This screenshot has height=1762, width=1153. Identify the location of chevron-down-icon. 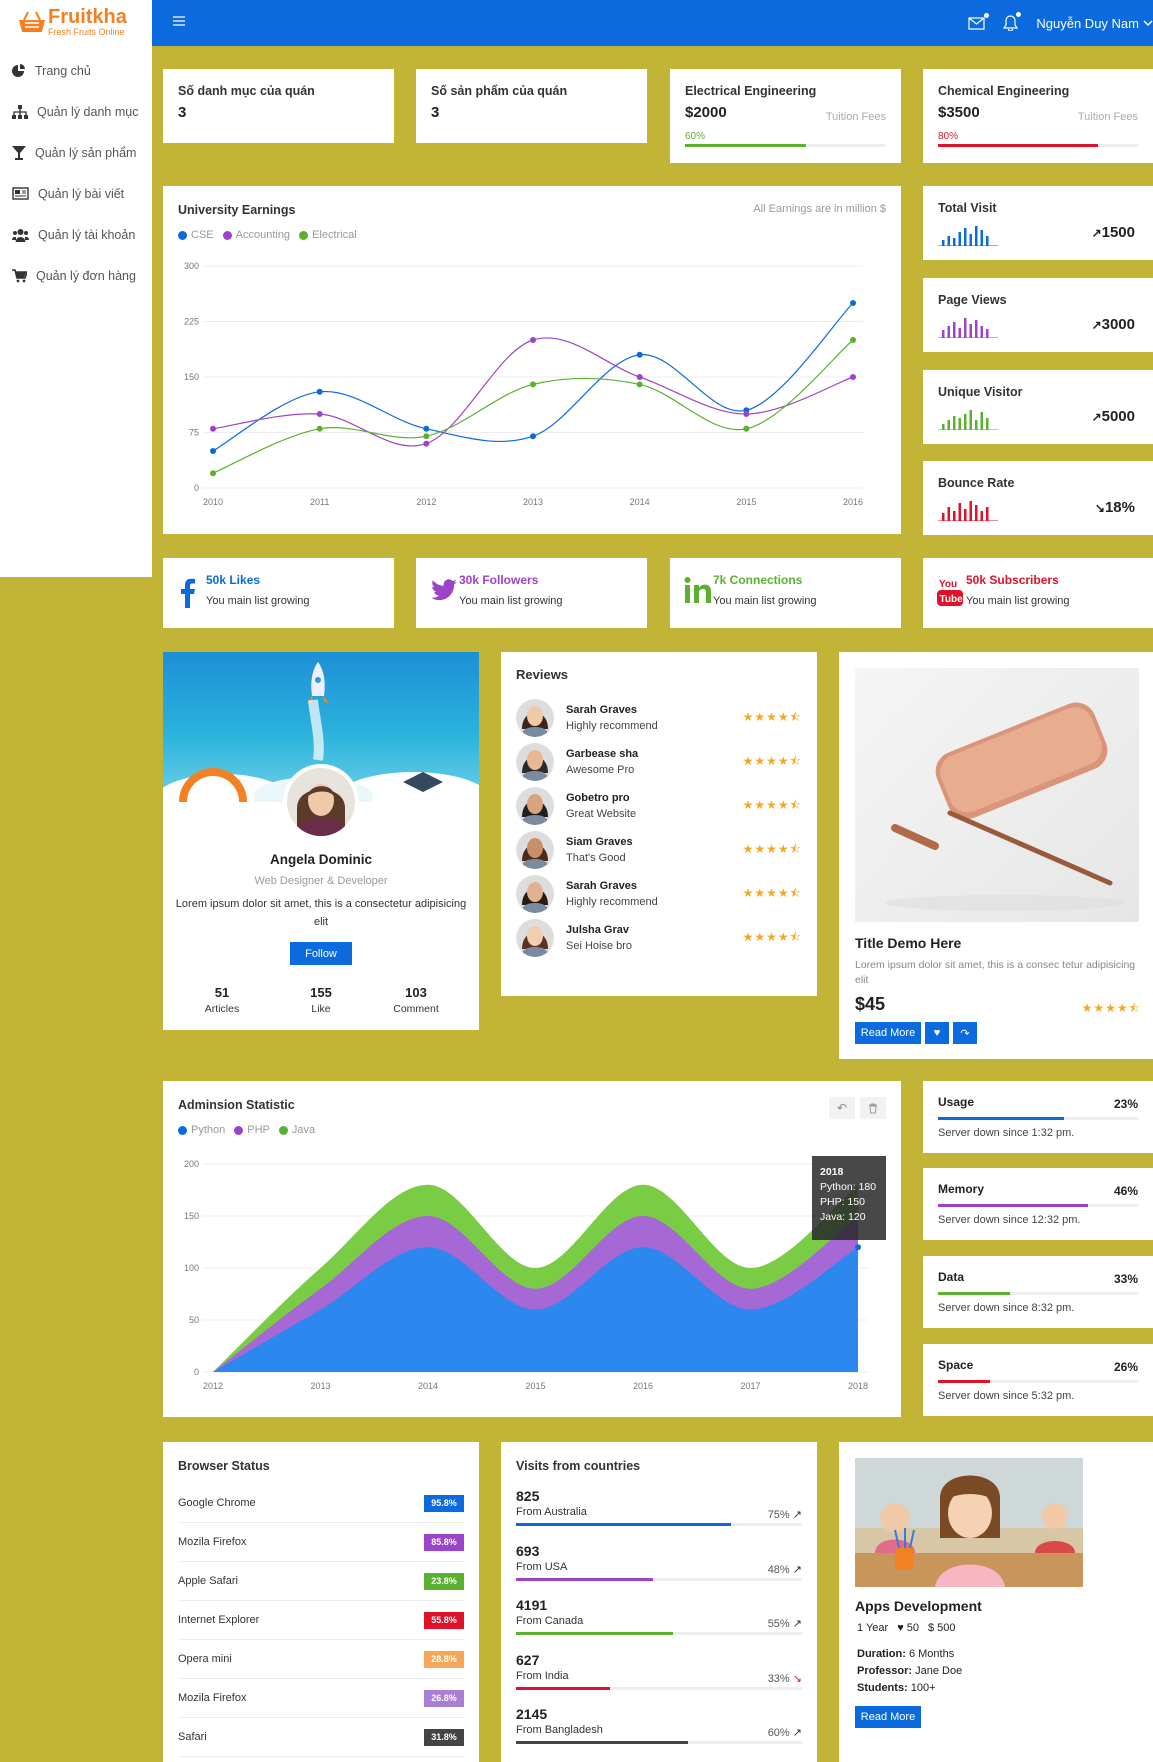
(1148, 23).